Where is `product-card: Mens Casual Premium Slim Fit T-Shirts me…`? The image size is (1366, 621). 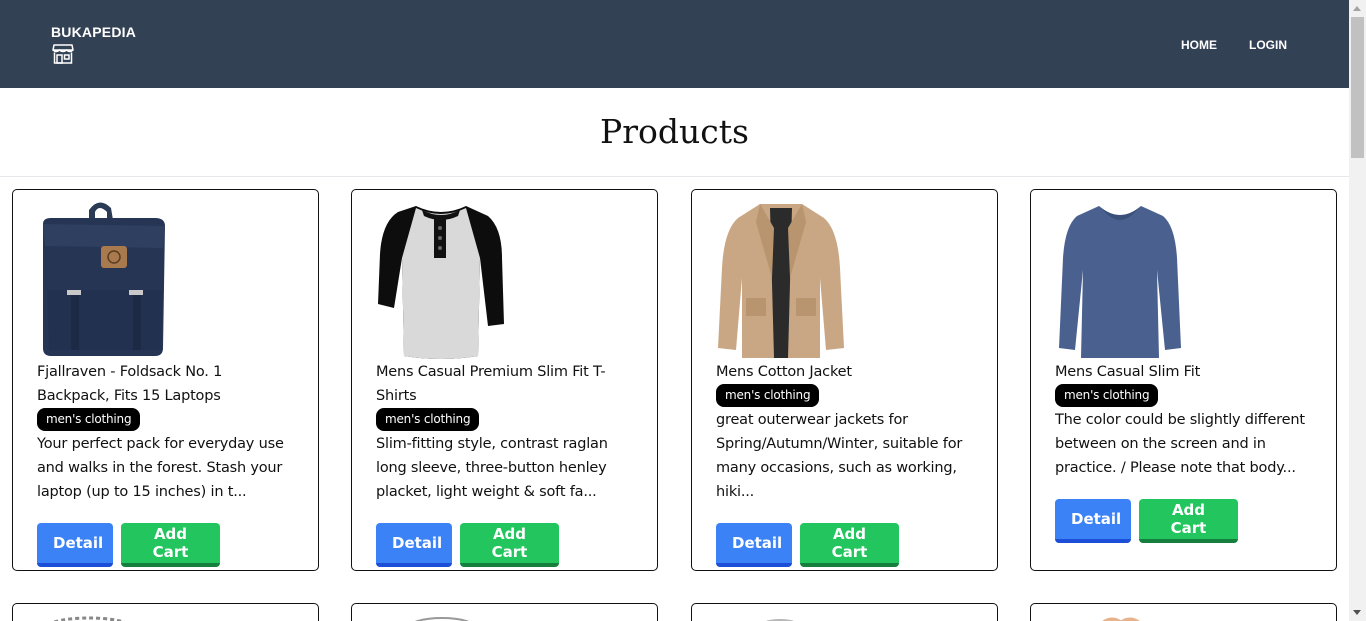
product-card: Mens Casual Premium Slim Fit T-Shirts me… is located at coordinates (504, 380).